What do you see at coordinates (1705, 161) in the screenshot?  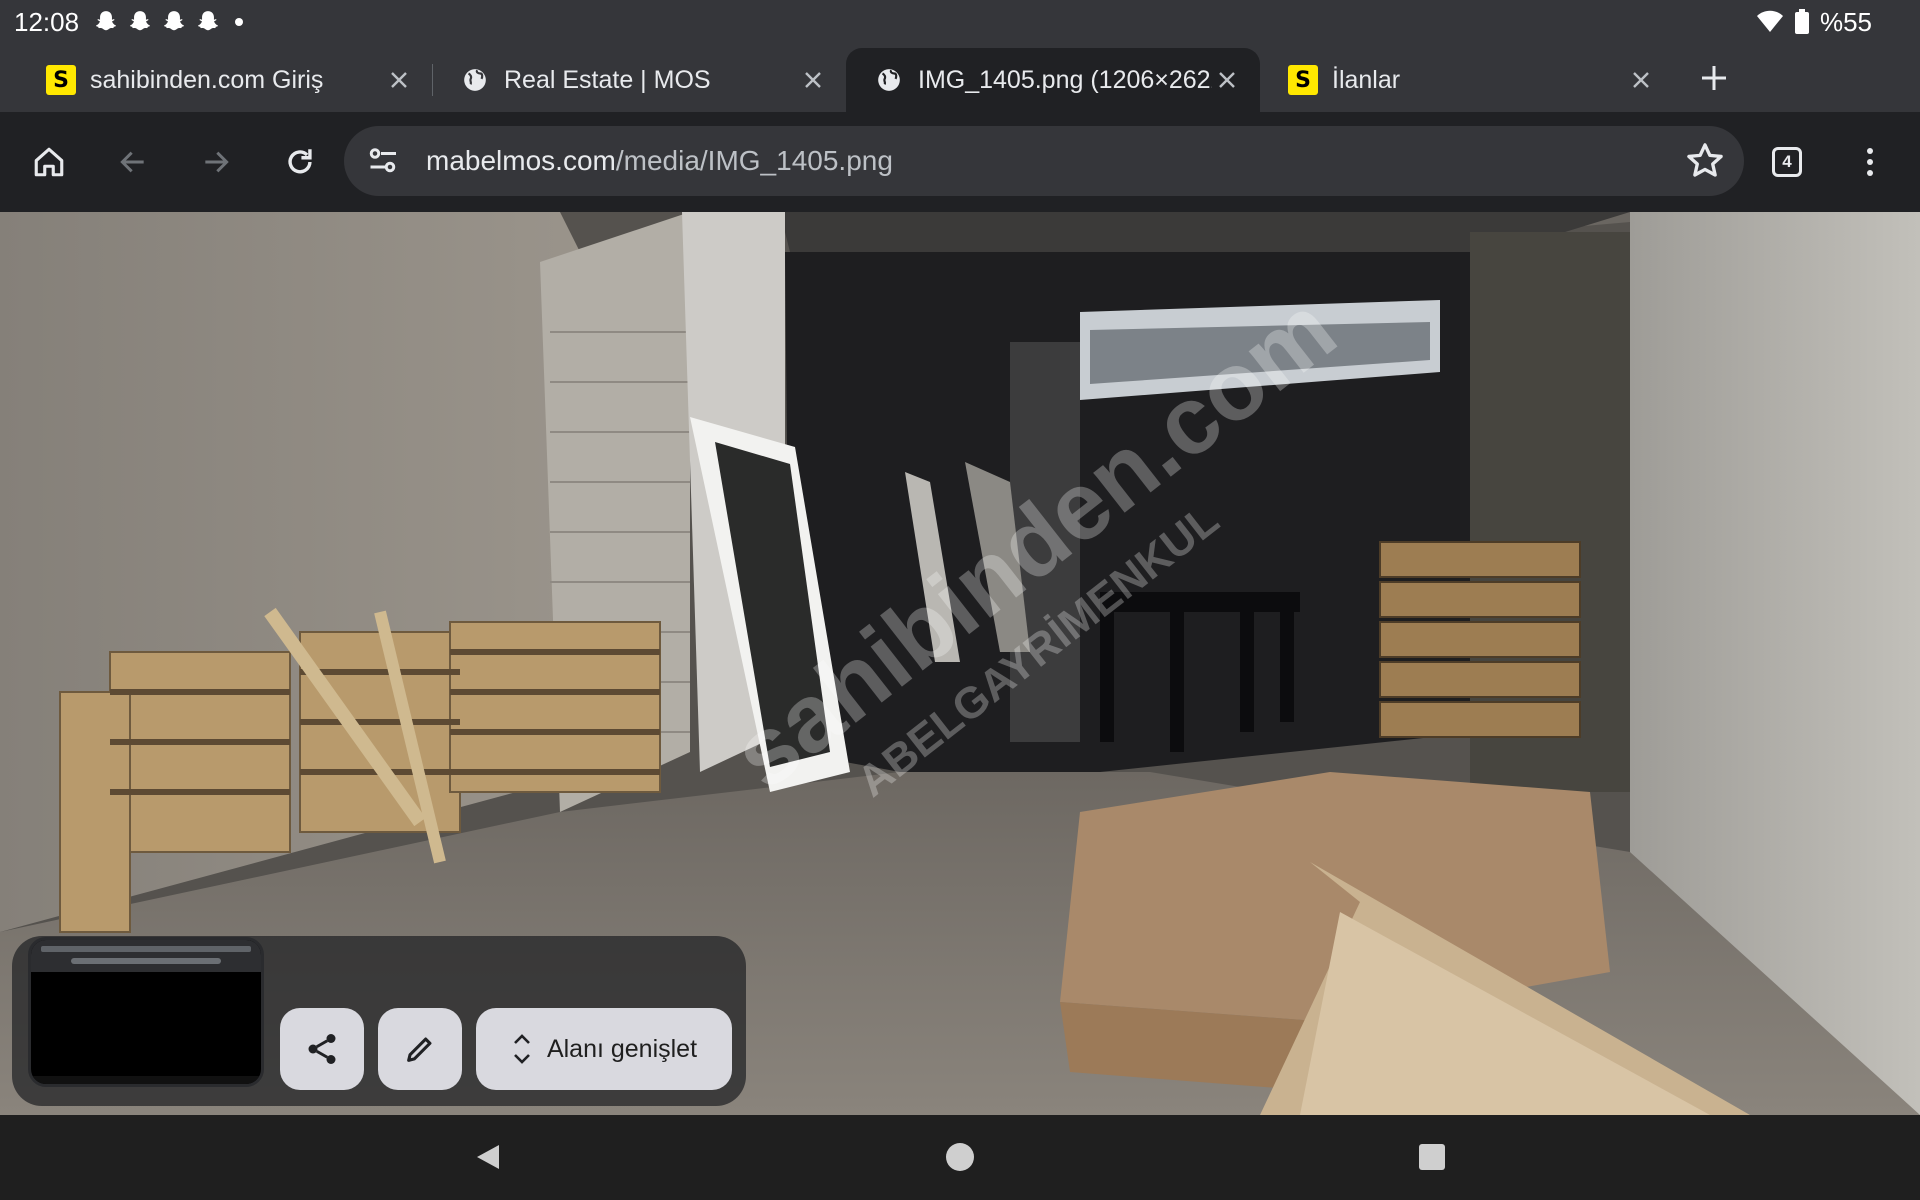 I see `bookmark-star-icon` at bounding box center [1705, 161].